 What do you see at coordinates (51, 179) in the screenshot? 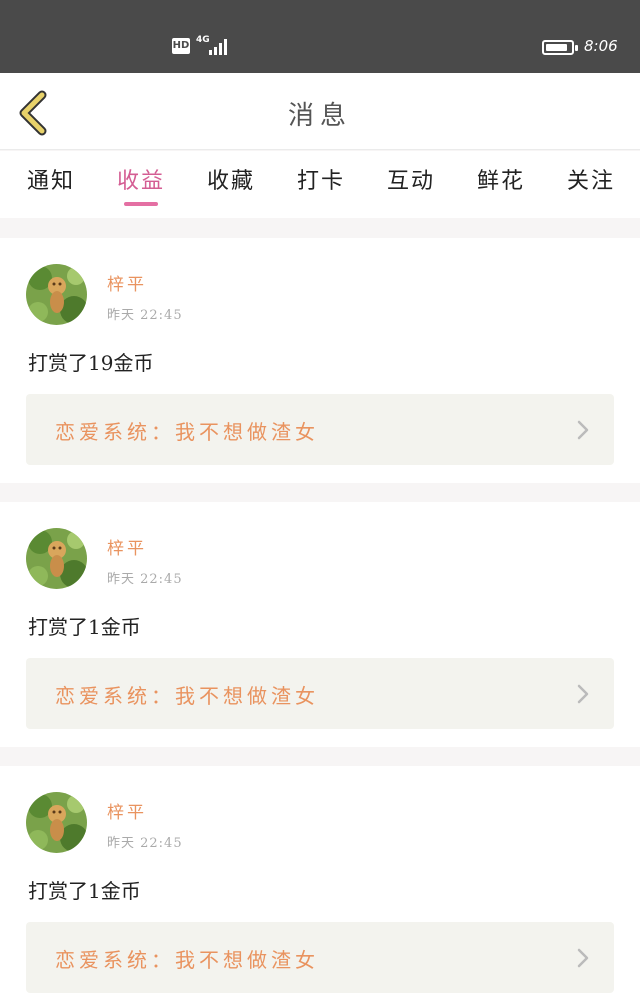
I see `tab-notify: 通知` at bounding box center [51, 179].